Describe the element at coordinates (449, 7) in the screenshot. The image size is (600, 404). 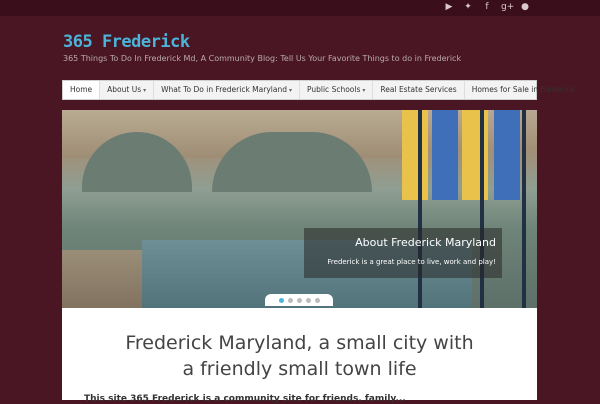
I see `youtube-icon: ▶` at that location.